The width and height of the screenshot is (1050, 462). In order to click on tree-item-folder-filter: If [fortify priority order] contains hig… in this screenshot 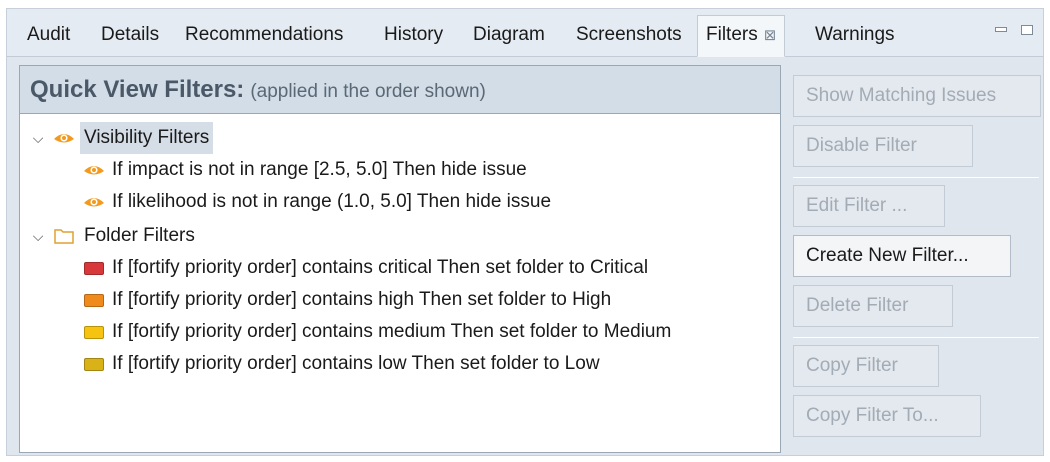, I will do `click(427, 300)`.